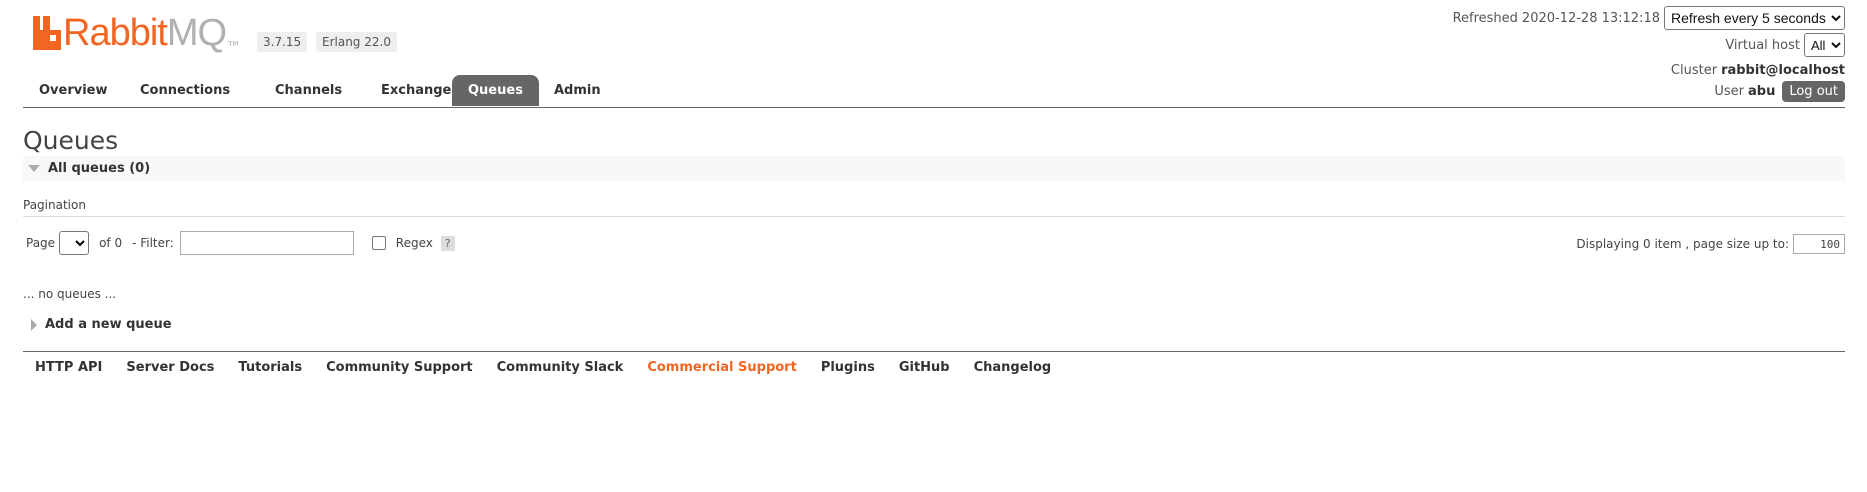 Image resolution: width=1867 pixels, height=492 pixels. Describe the element at coordinates (170, 367) in the screenshot. I see `footer-link-server-docs: Server Docs` at that location.